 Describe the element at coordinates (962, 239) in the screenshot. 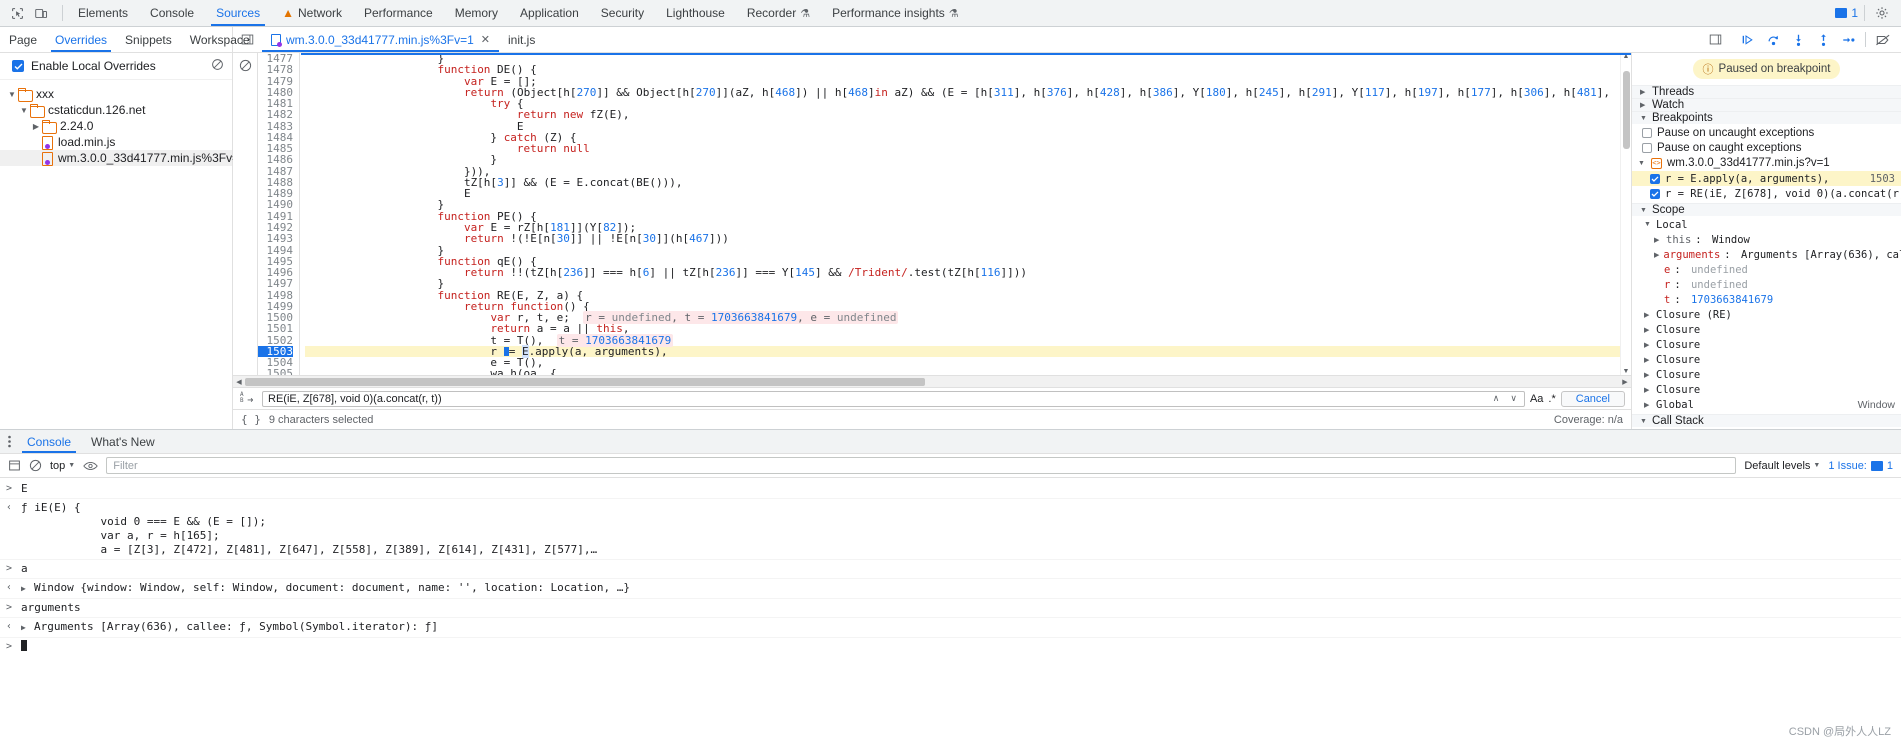

I see `code-line: return !(!E[n[30]] || !E[n[30]](h[467]))` at that location.